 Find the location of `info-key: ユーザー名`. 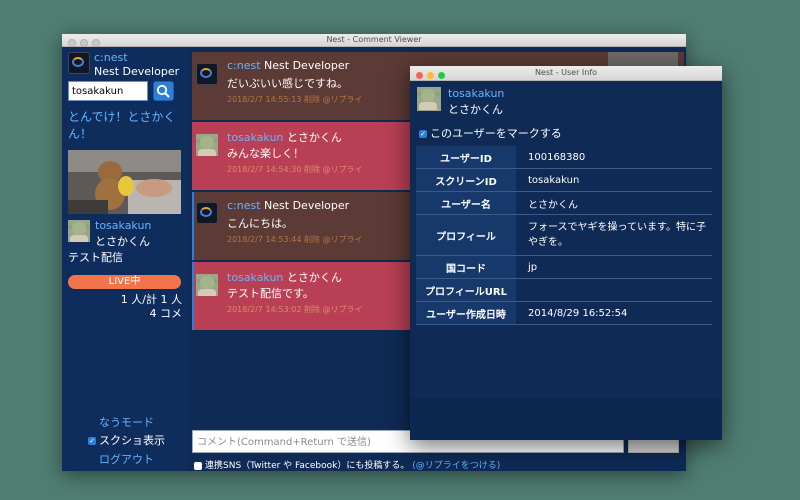

info-key: ユーザー名 is located at coordinates (466, 203).